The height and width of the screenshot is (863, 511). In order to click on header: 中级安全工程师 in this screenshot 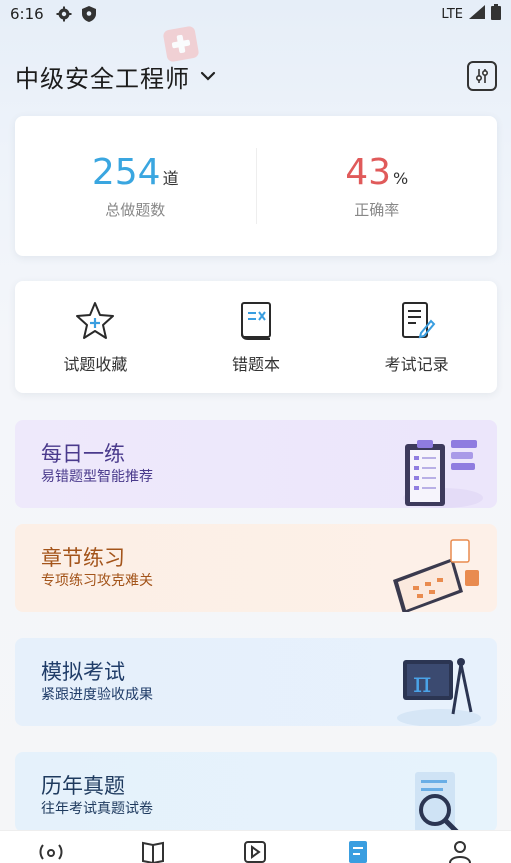, I will do `click(256, 76)`.